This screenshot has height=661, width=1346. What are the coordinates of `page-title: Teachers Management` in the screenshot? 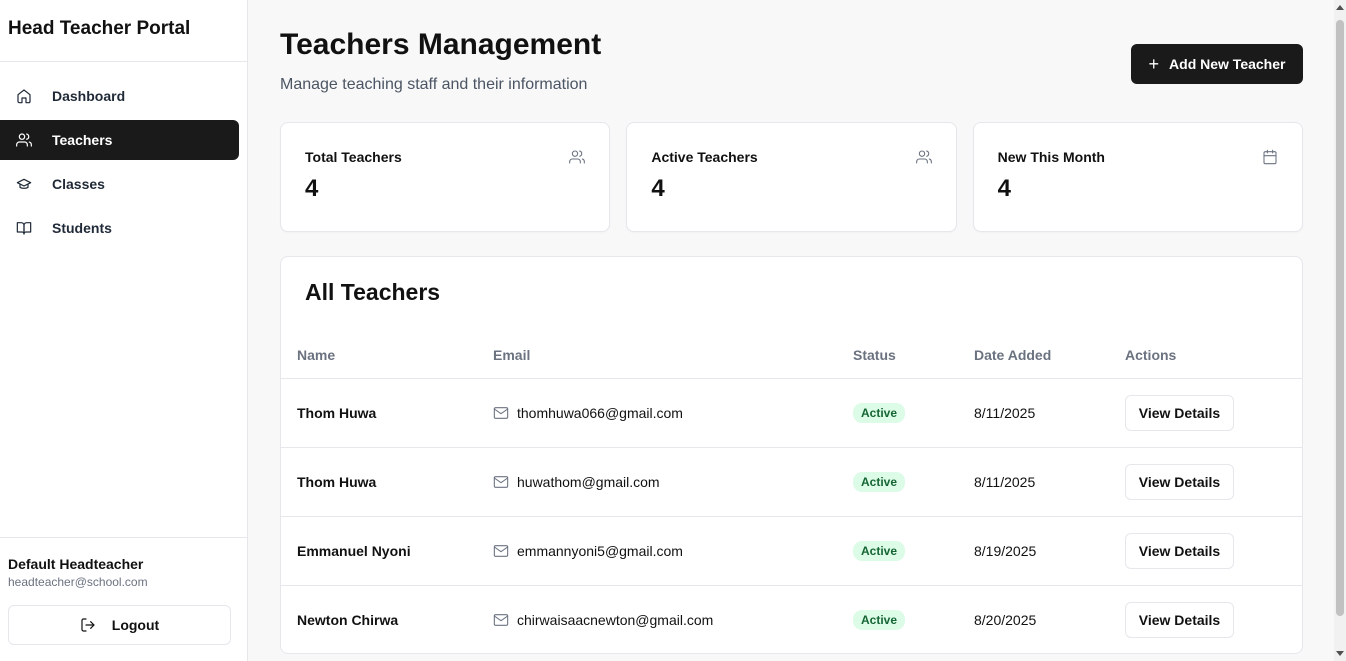 It's located at (441, 44).